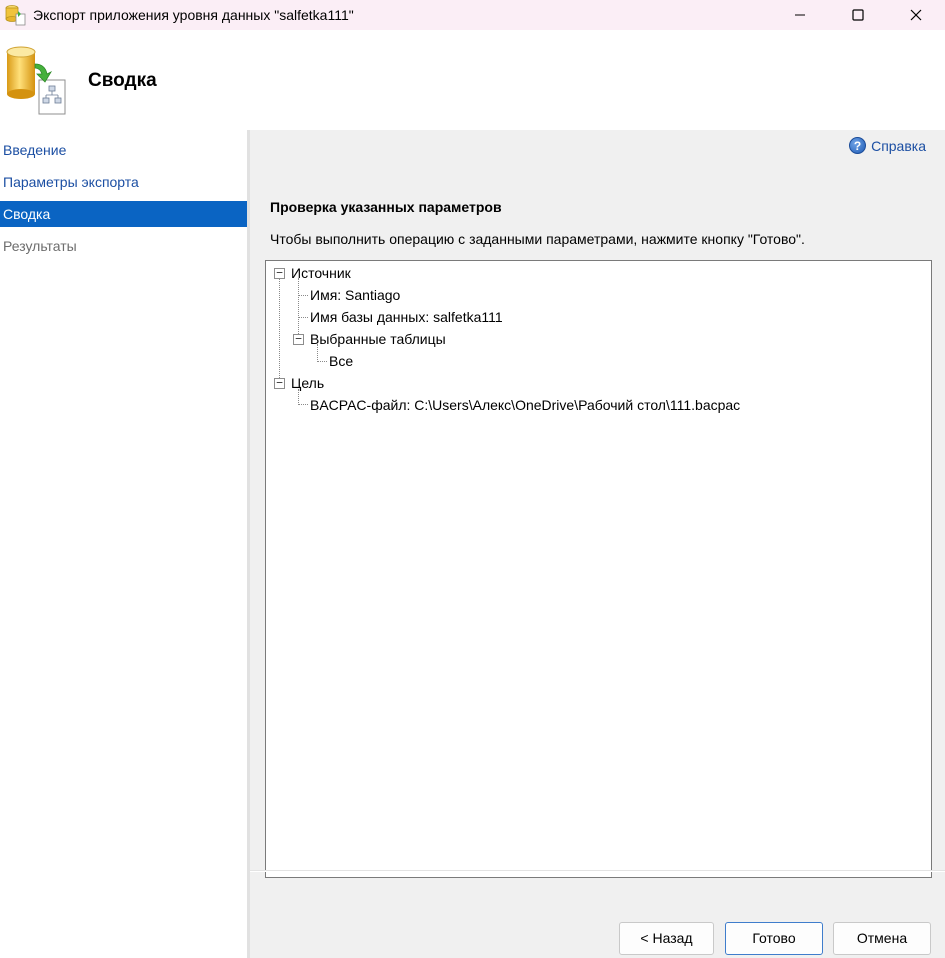 The width and height of the screenshot is (945, 958). I want to click on close-button, so click(916, 15).